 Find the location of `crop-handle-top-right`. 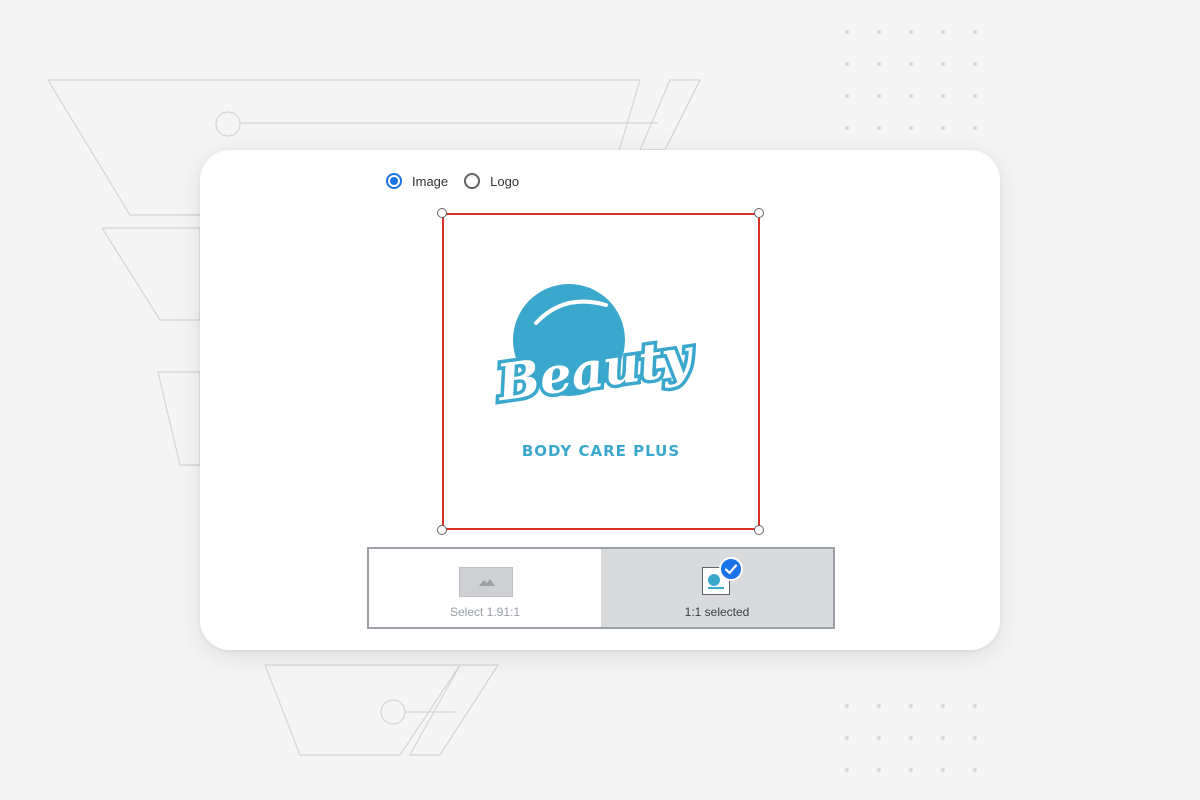

crop-handle-top-right is located at coordinates (759, 213).